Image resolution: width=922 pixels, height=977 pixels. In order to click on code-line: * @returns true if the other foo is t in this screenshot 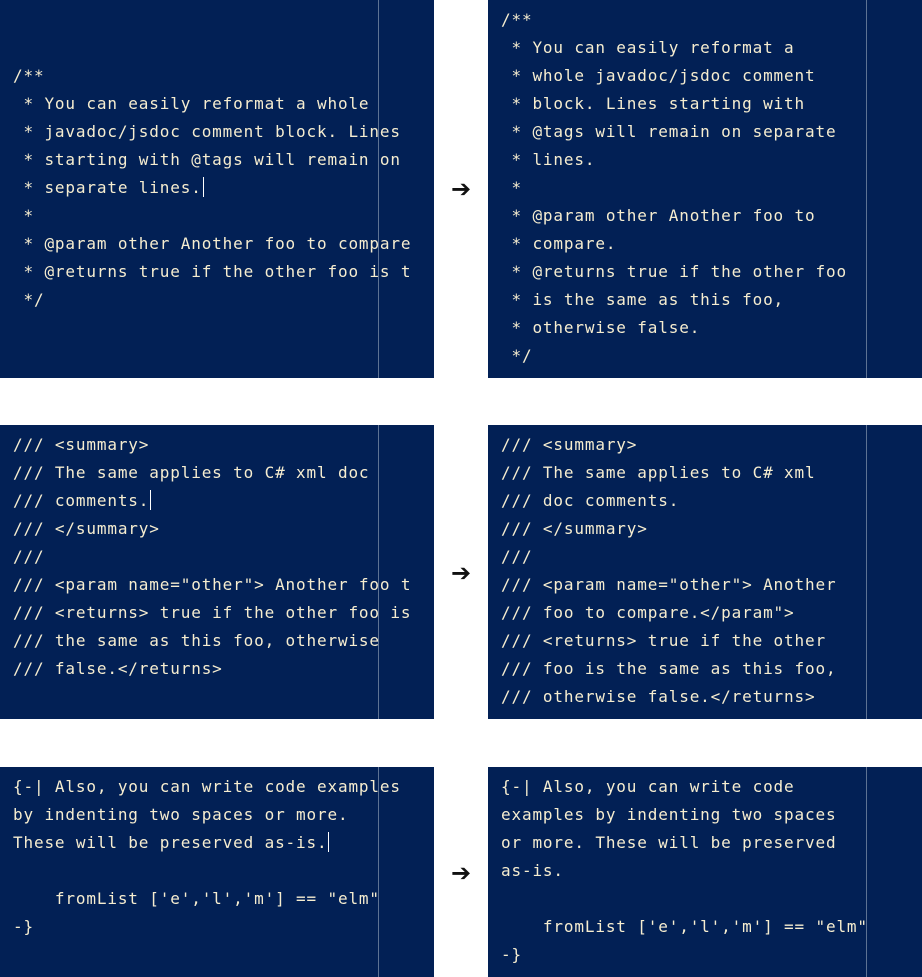, I will do `click(212, 272)`.